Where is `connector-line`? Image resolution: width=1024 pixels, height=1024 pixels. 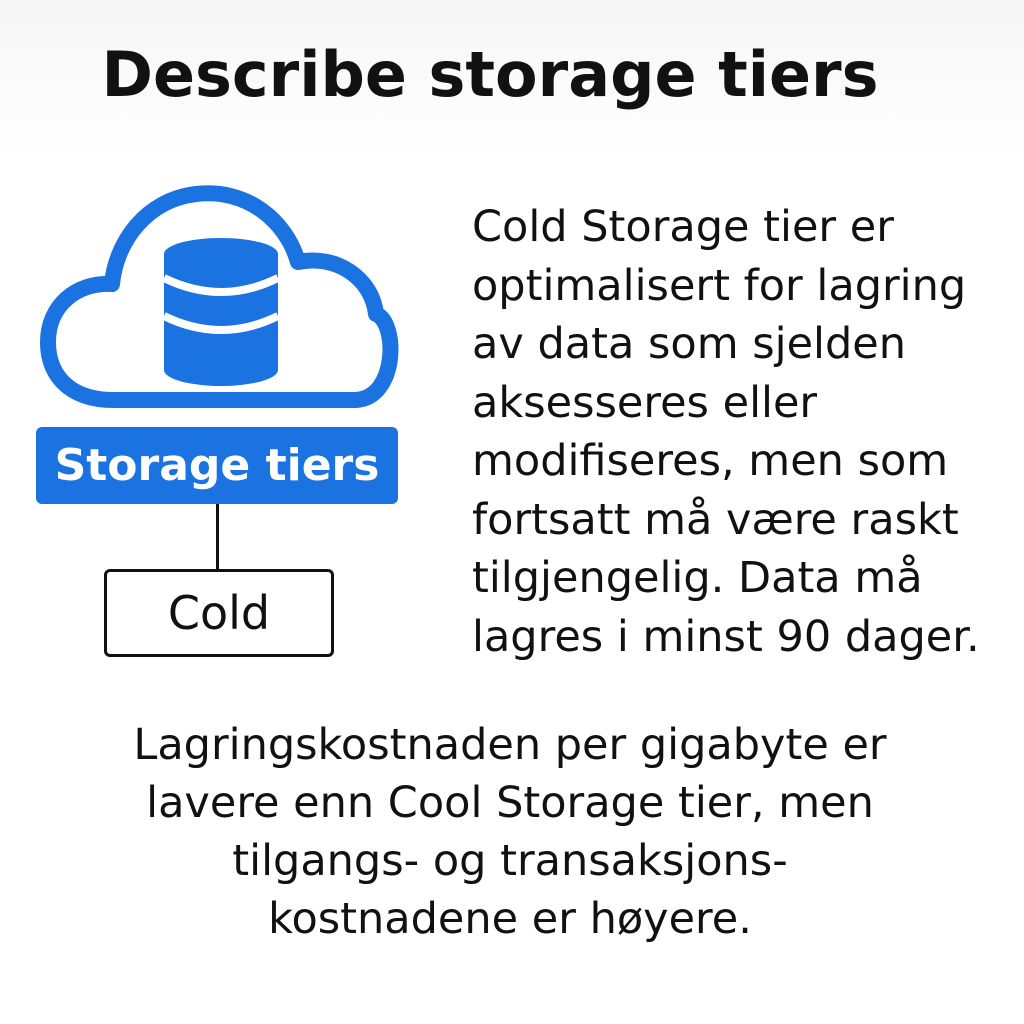
connector-line is located at coordinates (217, 537).